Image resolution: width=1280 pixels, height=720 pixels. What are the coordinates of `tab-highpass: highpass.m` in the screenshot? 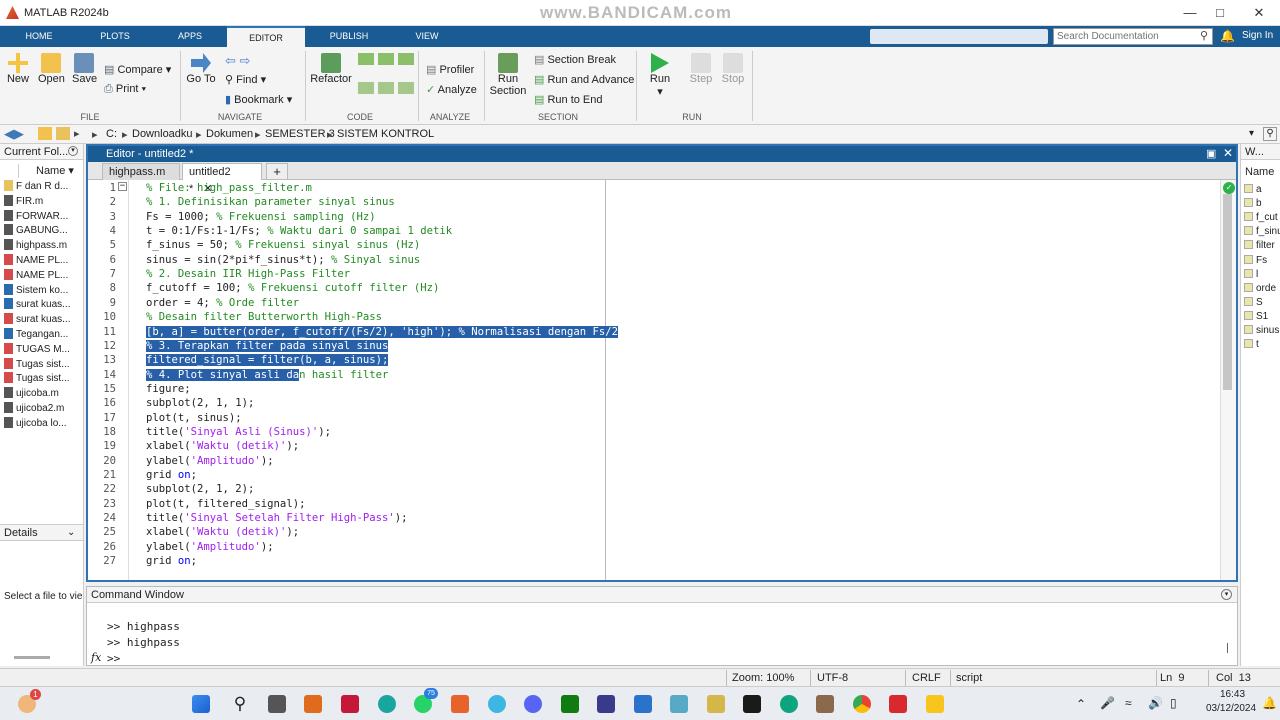 It's located at (141, 171).